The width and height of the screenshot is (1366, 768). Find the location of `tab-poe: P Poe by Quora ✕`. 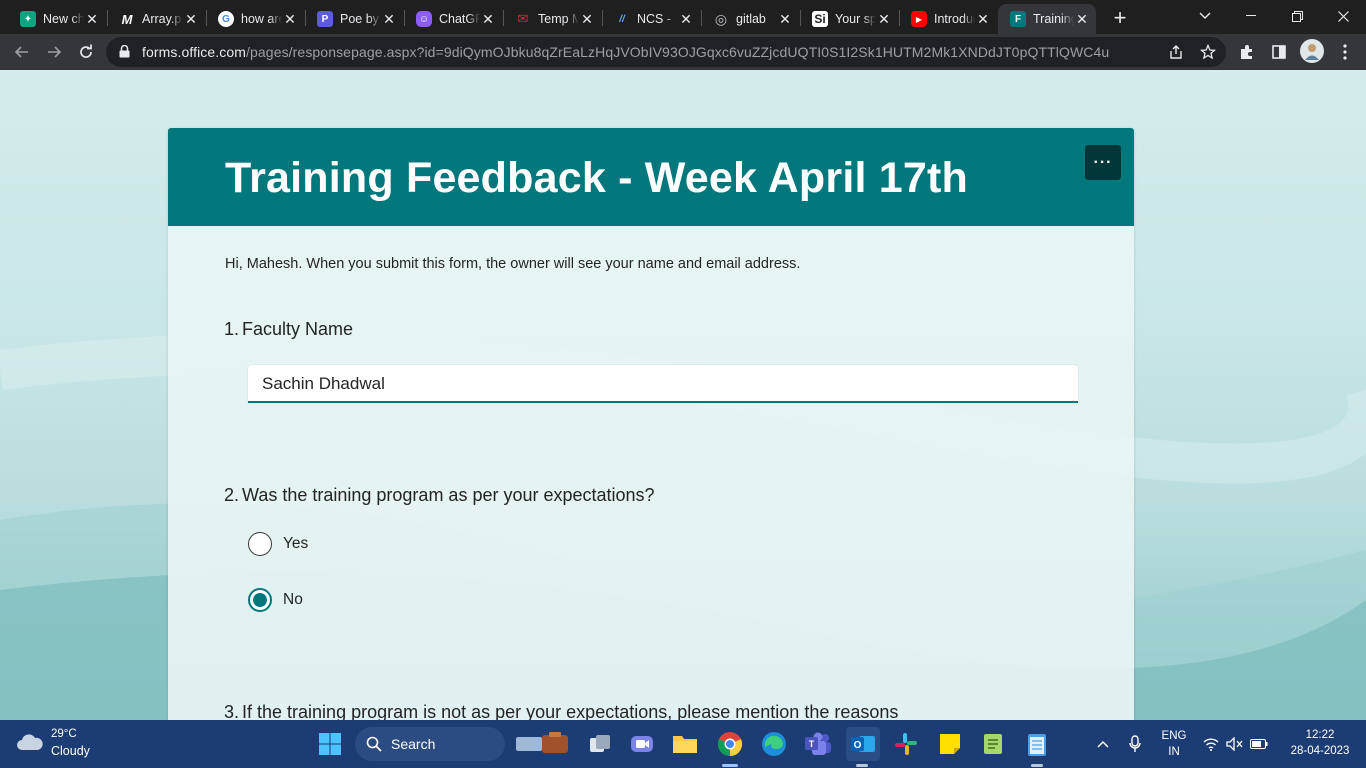

tab-poe: P Poe by Quora ✕ is located at coordinates (354, 19).